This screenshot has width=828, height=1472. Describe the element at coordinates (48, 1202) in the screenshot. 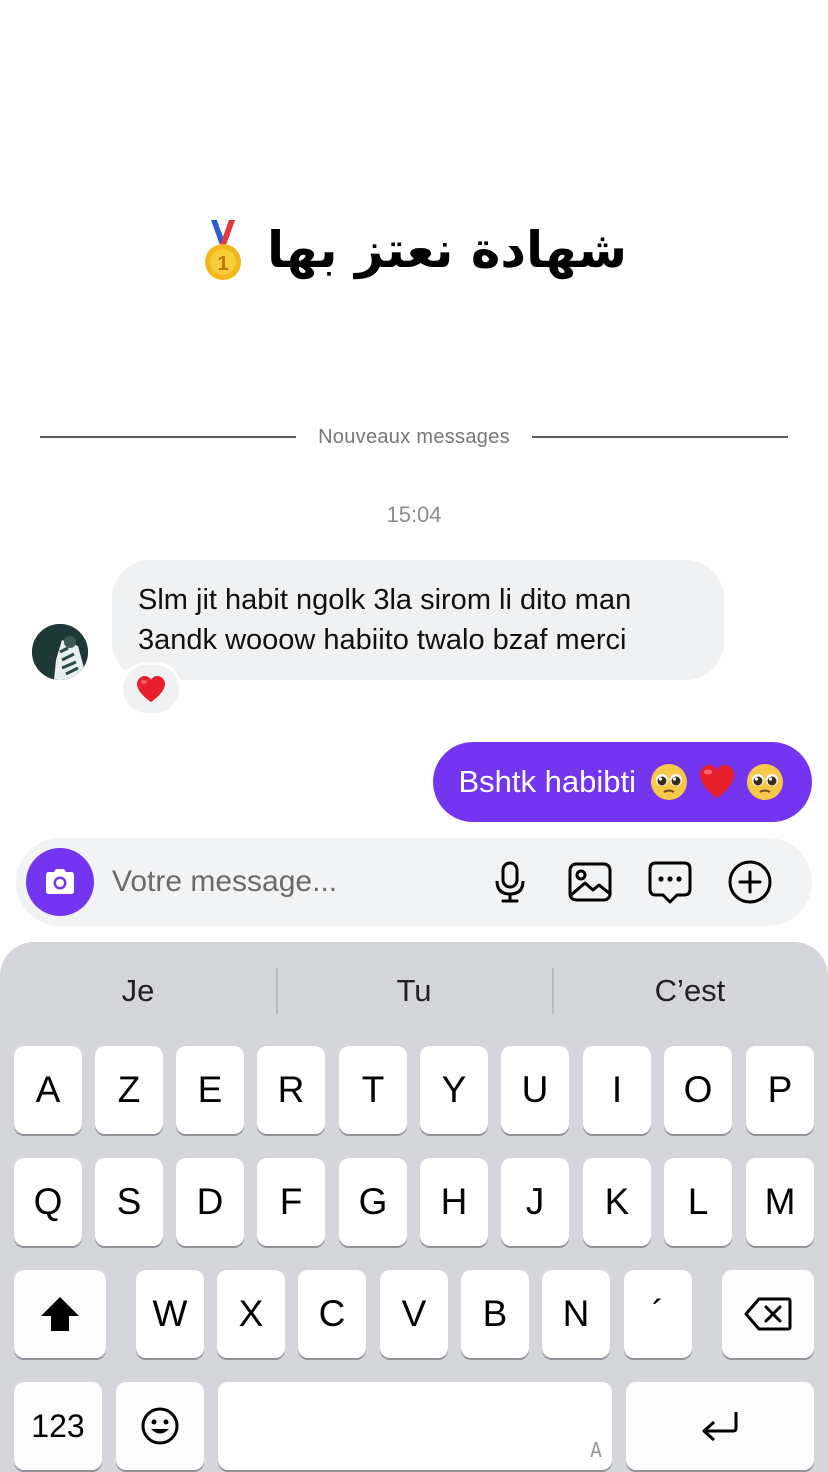

I see `key: Q` at that location.